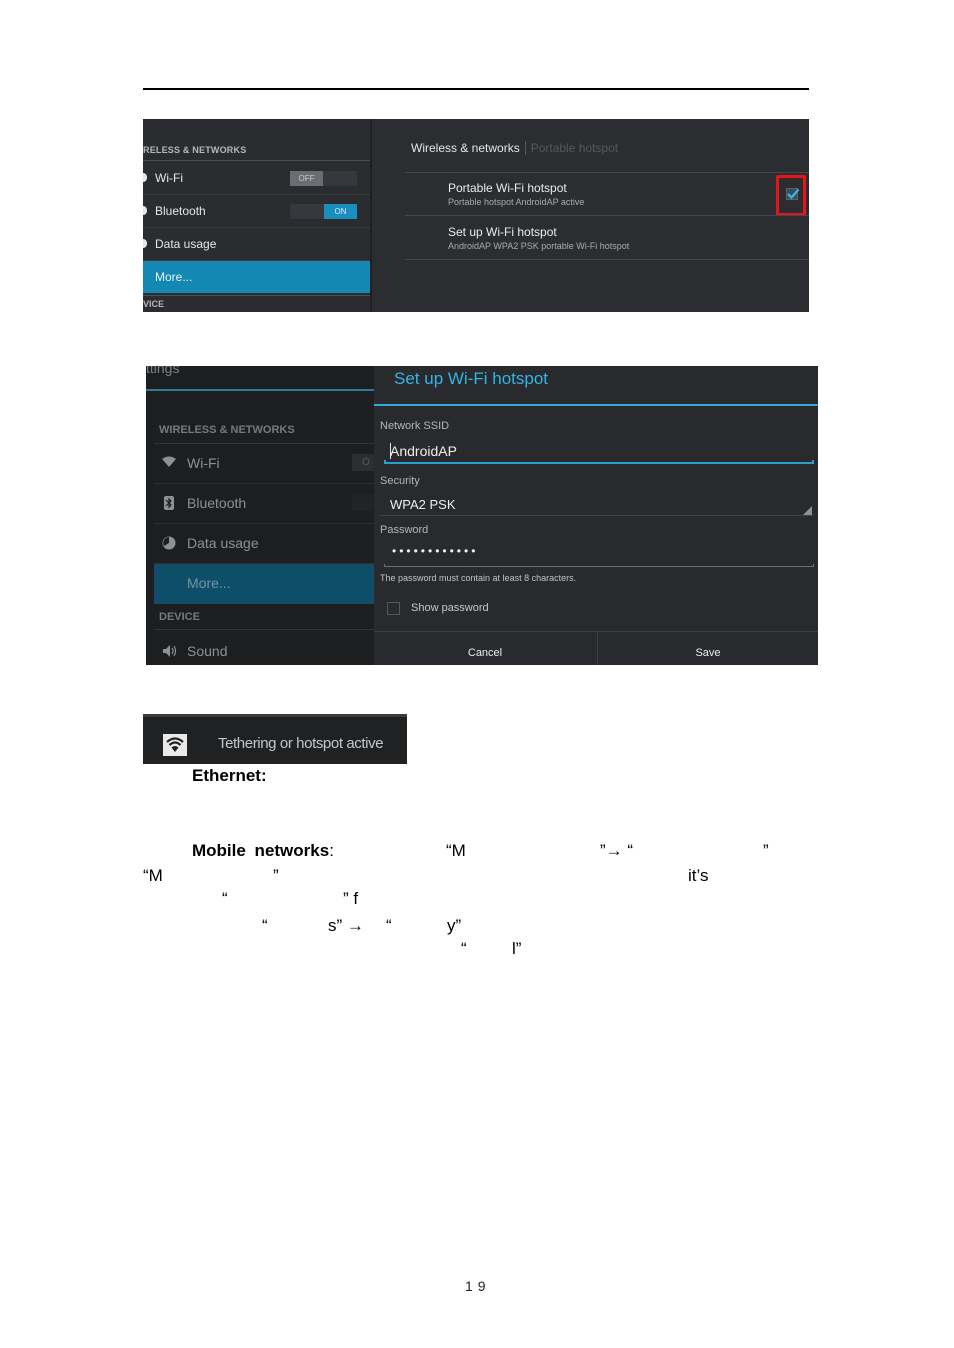 This screenshot has width=954, height=1348. Describe the element at coordinates (346, 925) in the screenshot. I see `text-fragment: s” →` at that location.